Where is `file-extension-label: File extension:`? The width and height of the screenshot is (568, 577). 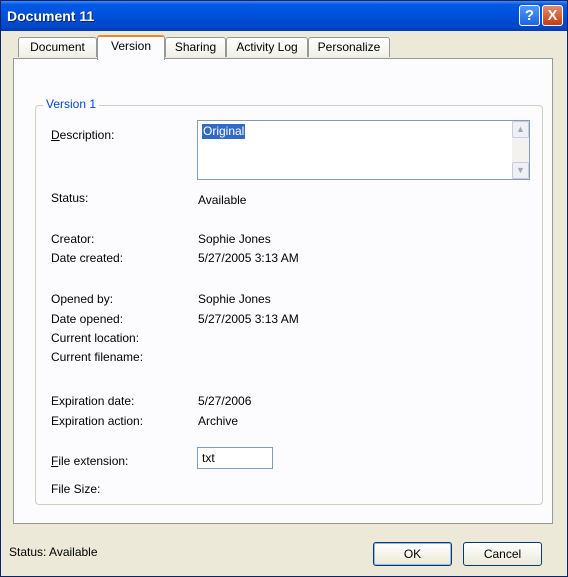
file-extension-label: File extension: is located at coordinates (90, 461).